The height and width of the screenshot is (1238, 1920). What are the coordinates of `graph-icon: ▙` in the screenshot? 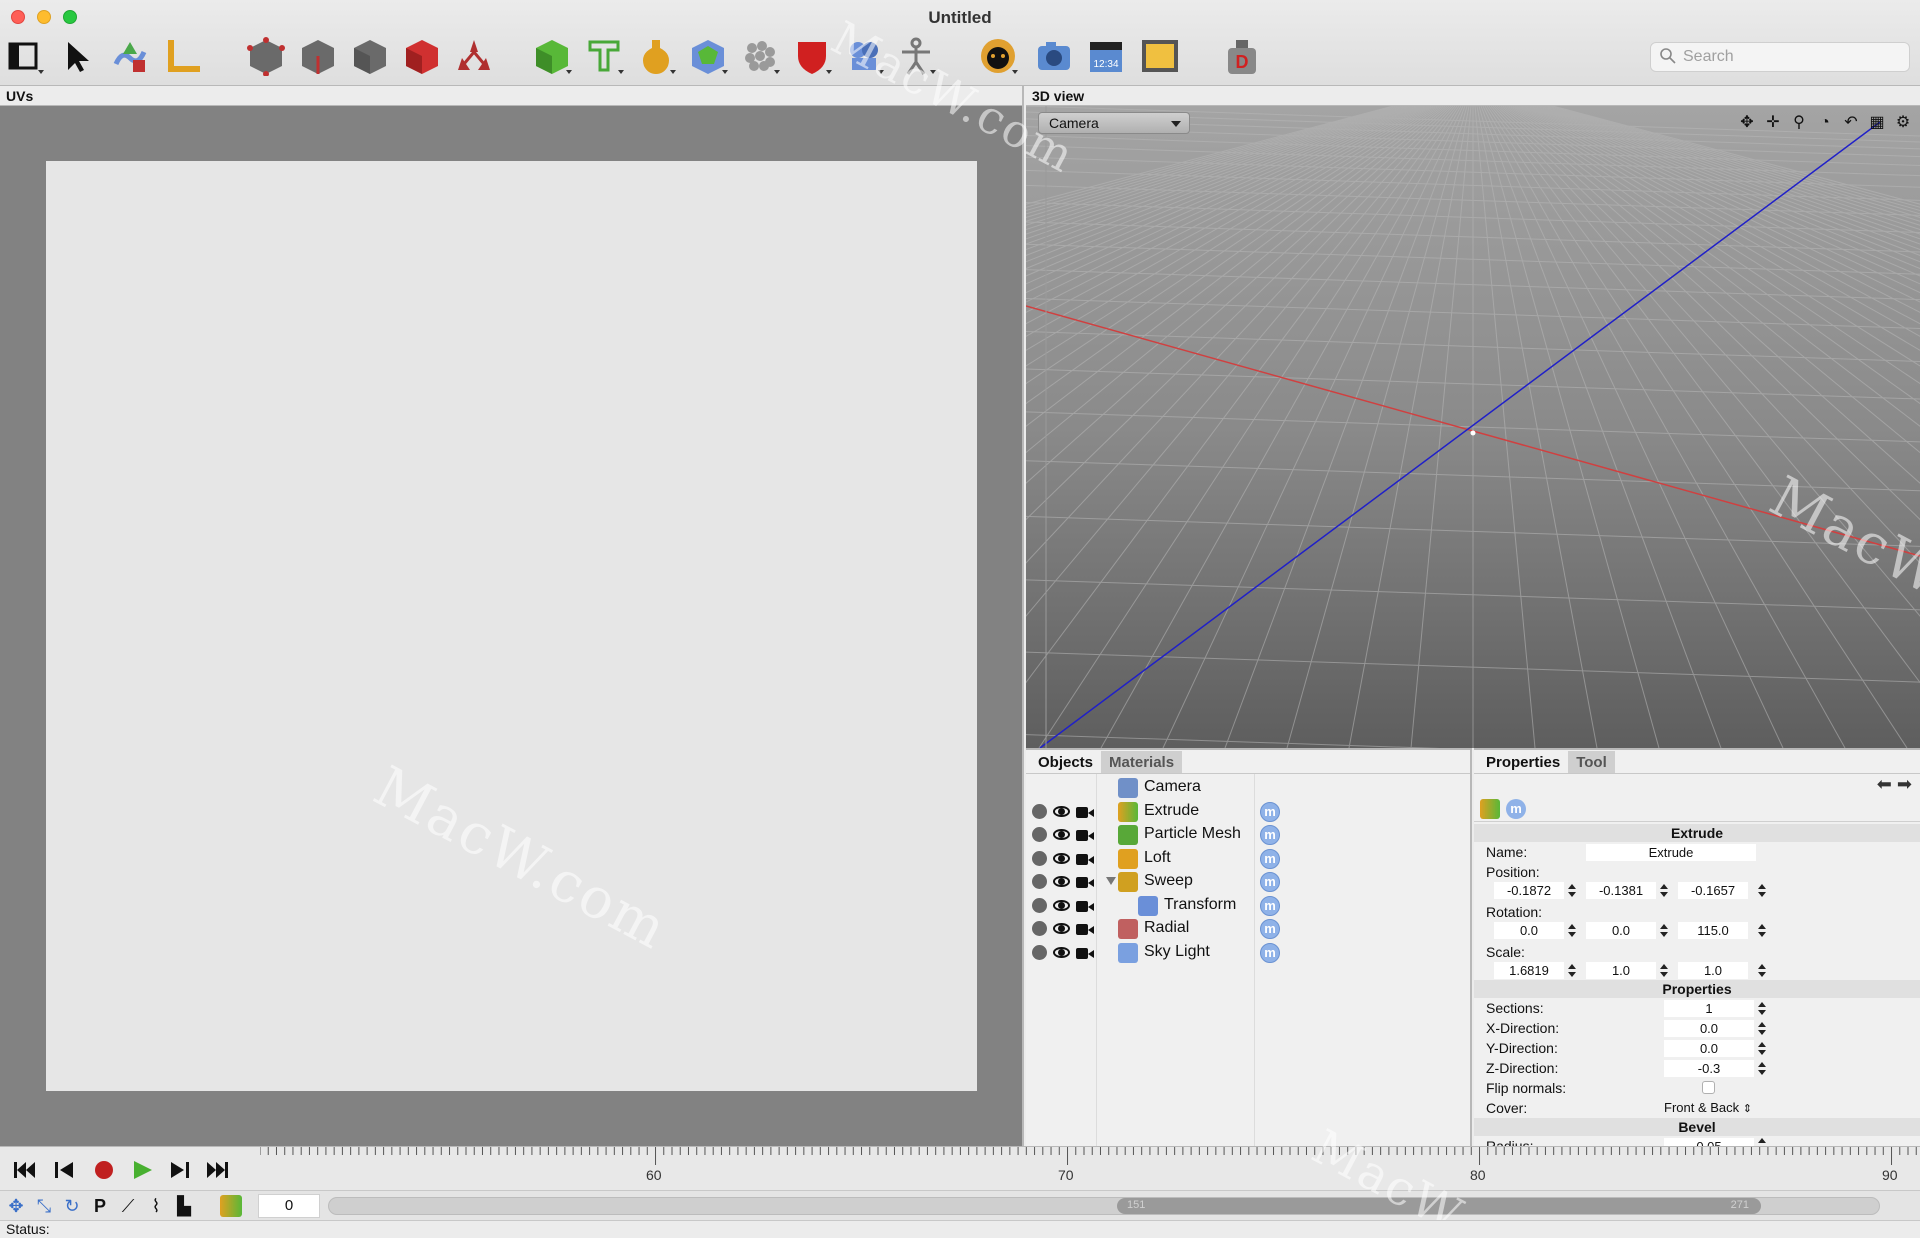 It's located at (184, 1206).